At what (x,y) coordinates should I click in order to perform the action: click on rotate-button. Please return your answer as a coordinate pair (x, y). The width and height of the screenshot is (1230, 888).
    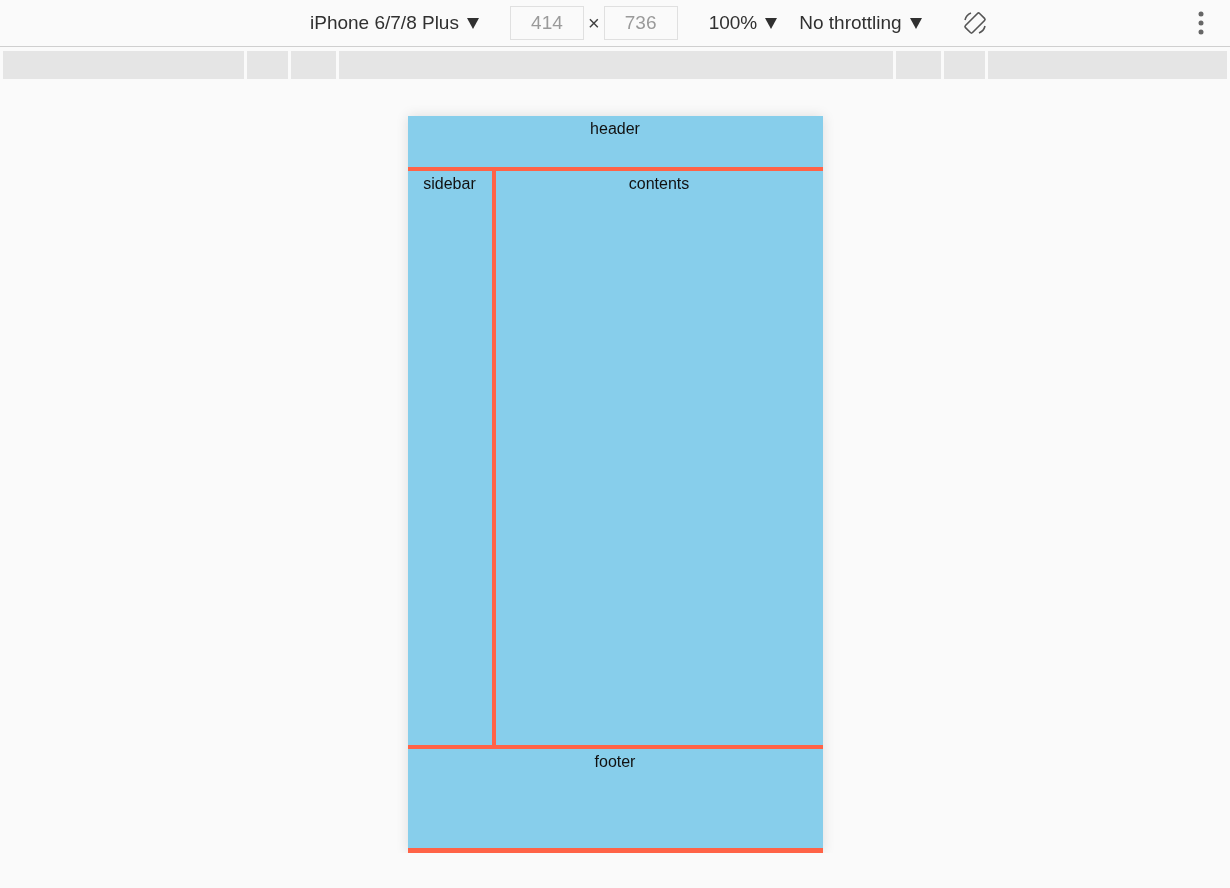
    Looking at the image, I should click on (974, 23).